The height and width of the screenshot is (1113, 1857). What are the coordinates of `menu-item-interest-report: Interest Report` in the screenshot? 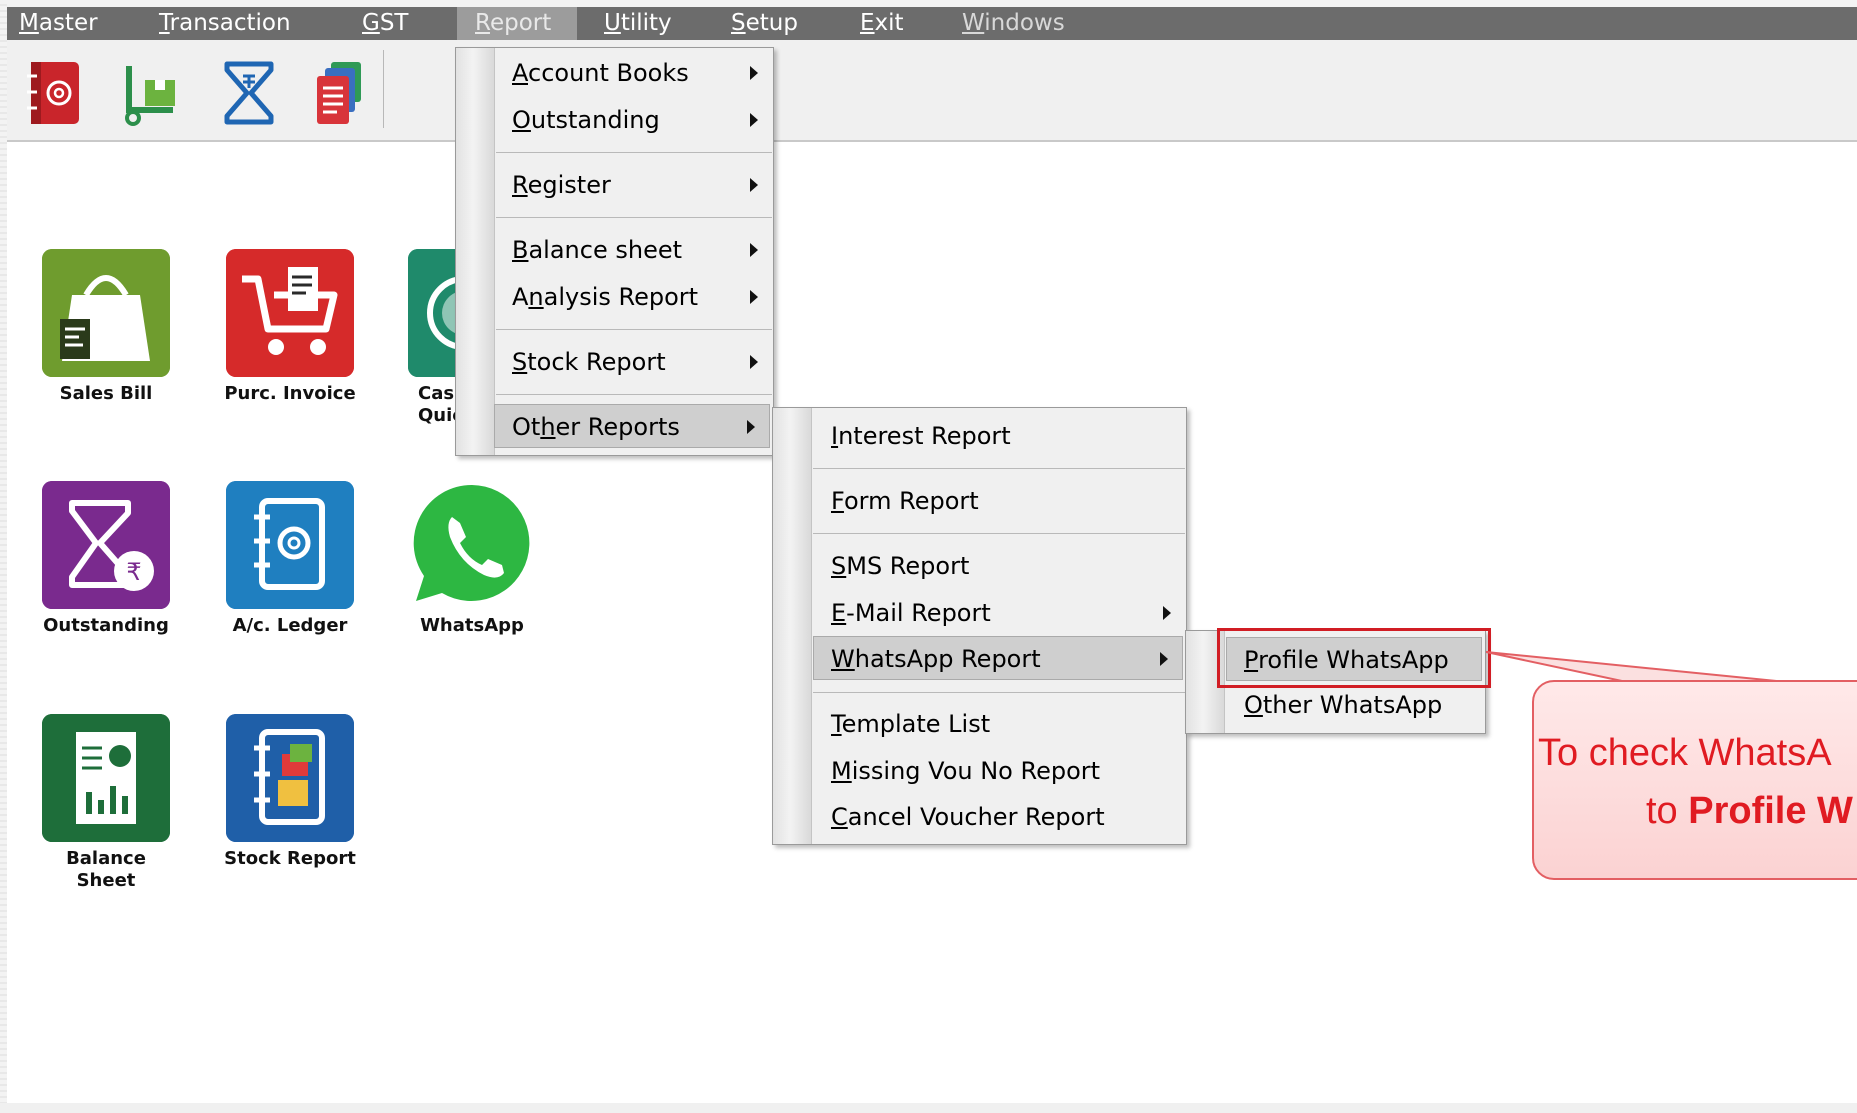 It's located at (960, 436).